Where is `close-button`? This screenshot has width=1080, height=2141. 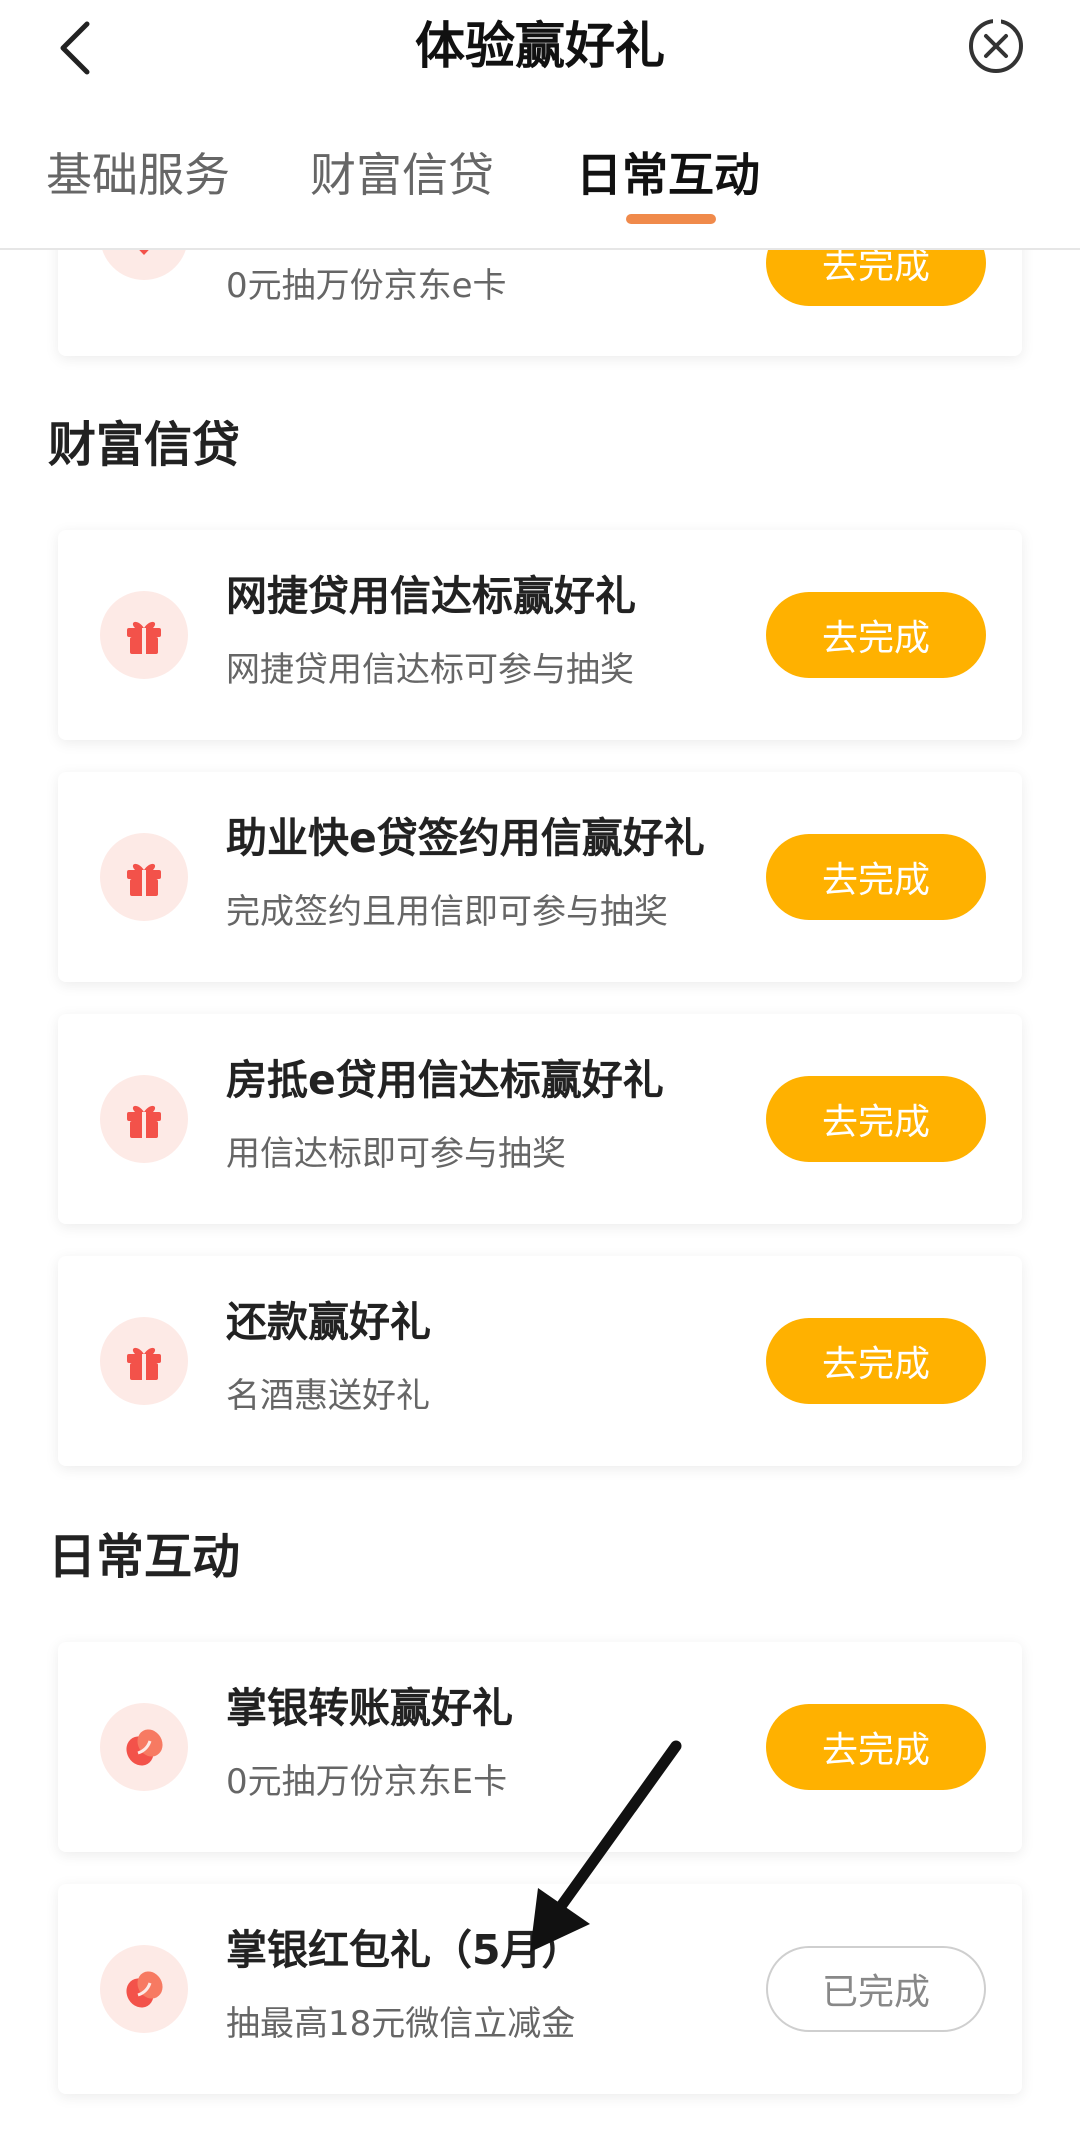 close-button is located at coordinates (996, 46).